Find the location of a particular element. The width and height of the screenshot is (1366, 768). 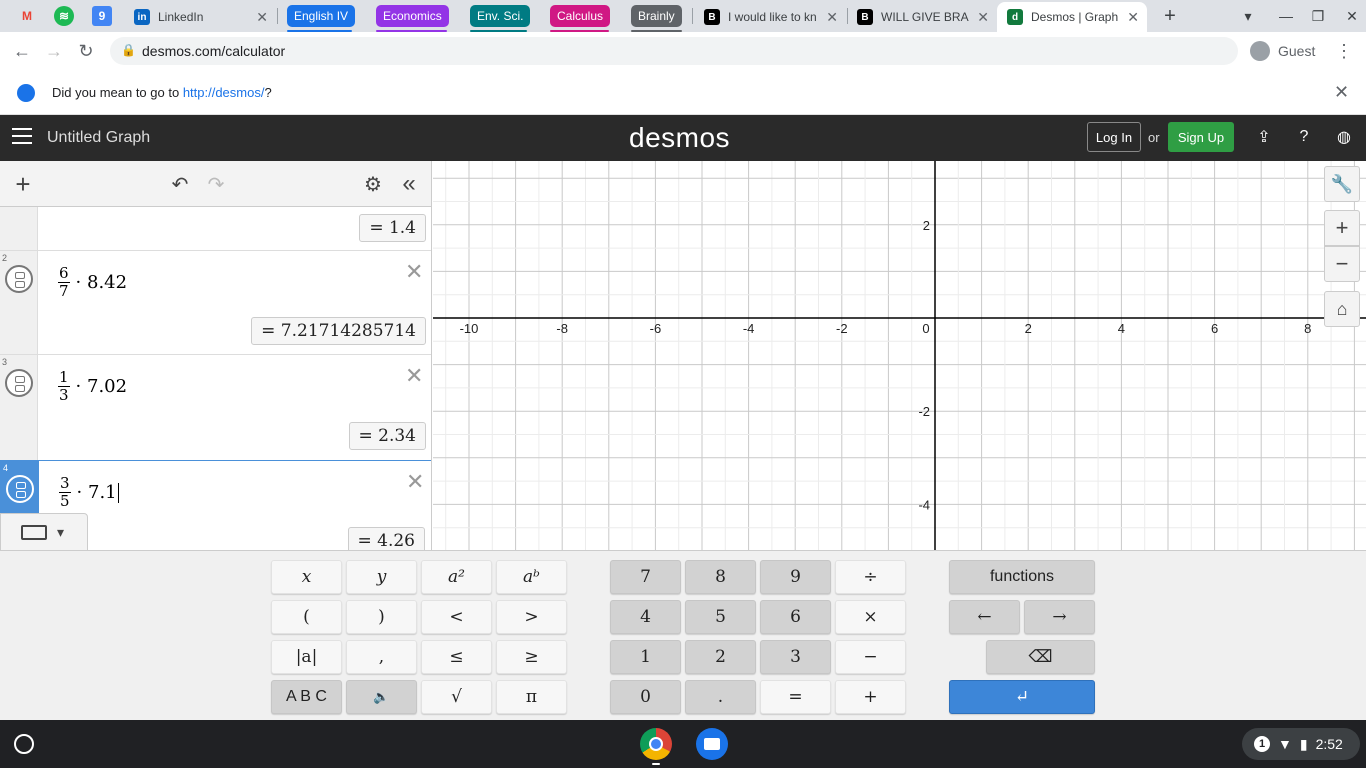

key-greater-equal: ≥ is located at coordinates (531, 657).